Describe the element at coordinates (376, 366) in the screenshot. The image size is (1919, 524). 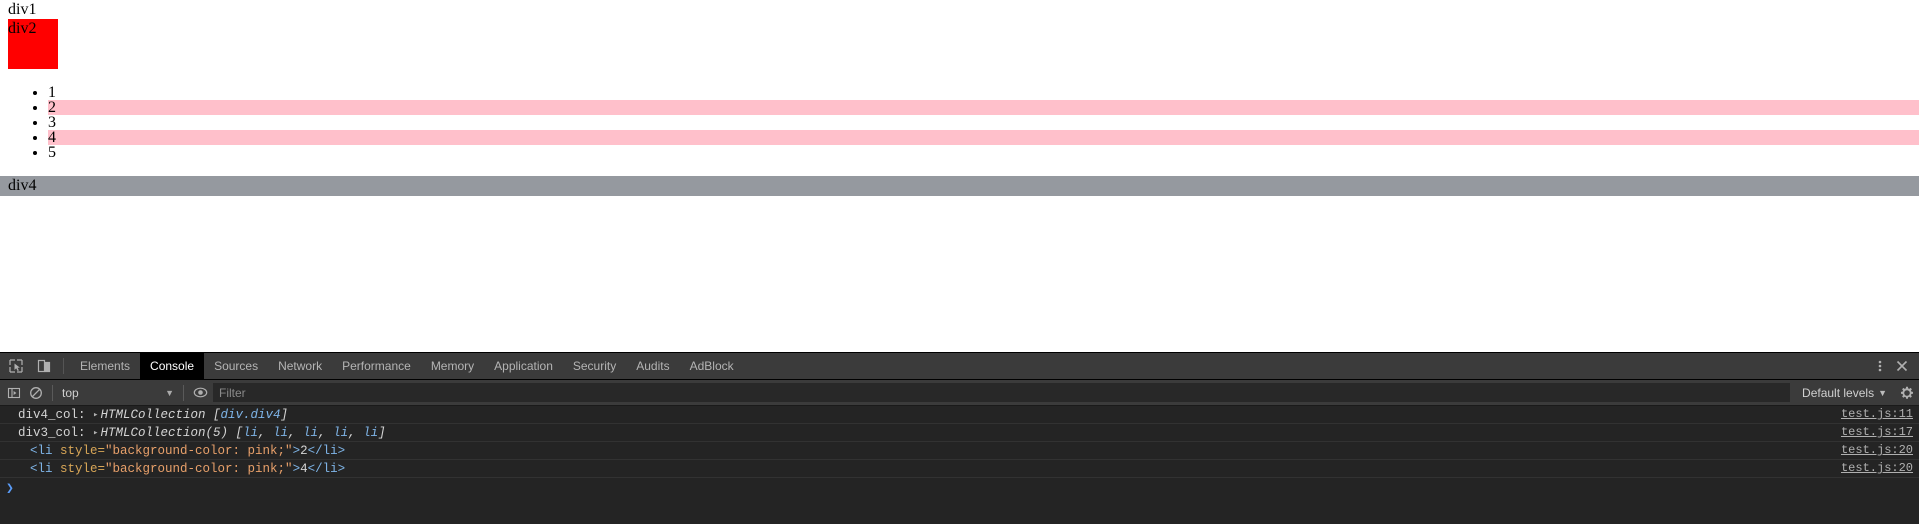
I see `tab-performance: Performance` at that location.